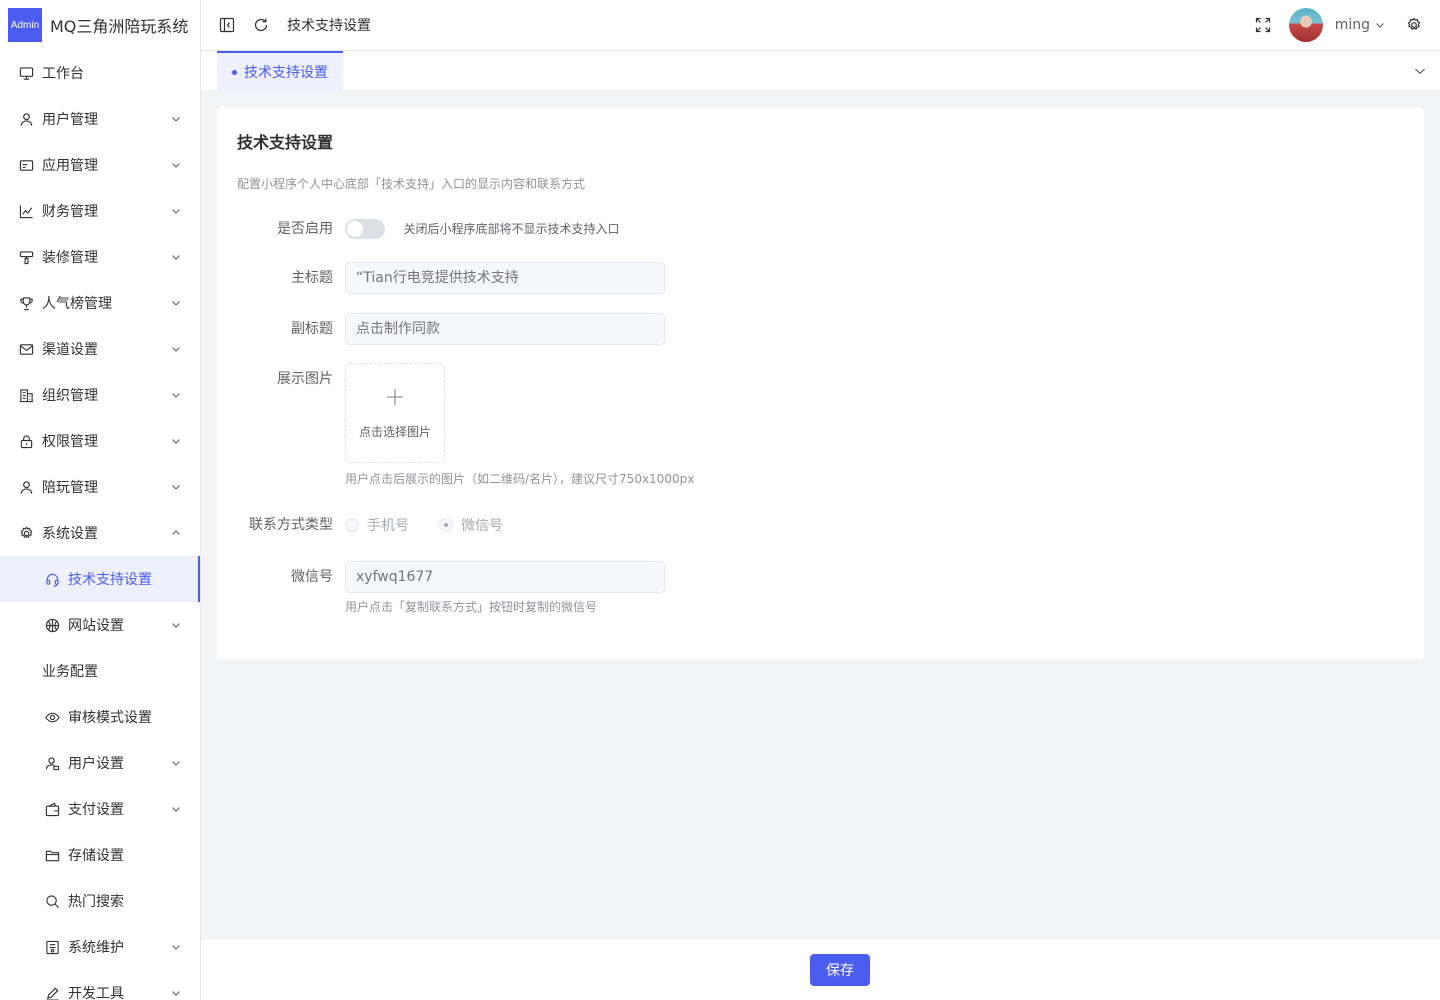 The height and width of the screenshot is (1000, 1440). I want to click on avatar, so click(1305, 25).